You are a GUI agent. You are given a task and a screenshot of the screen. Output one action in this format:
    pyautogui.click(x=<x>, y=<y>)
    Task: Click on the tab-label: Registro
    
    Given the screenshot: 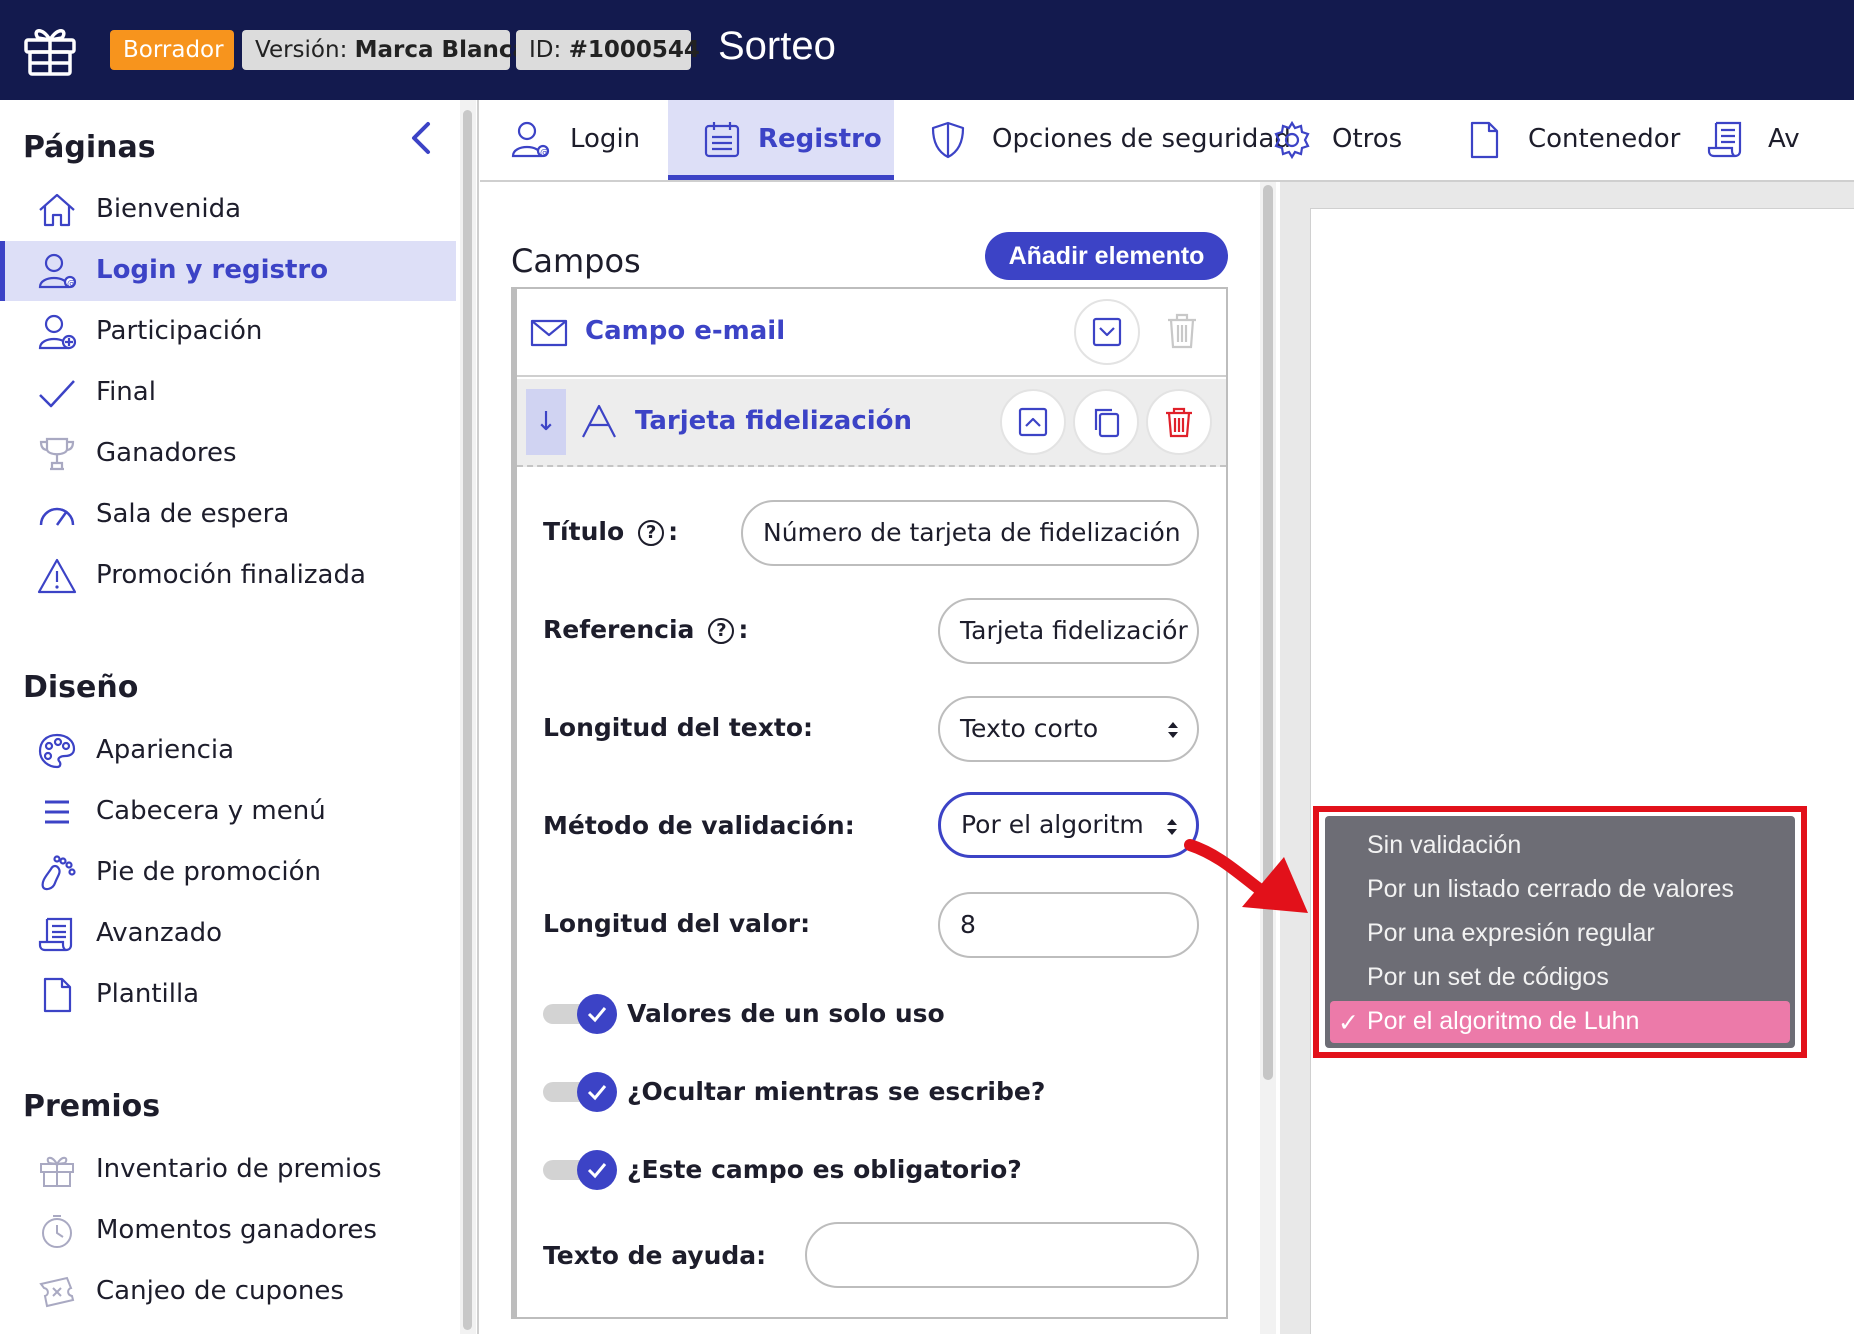 What is the action you would take?
    pyautogui.click(x=820, y=139)
    